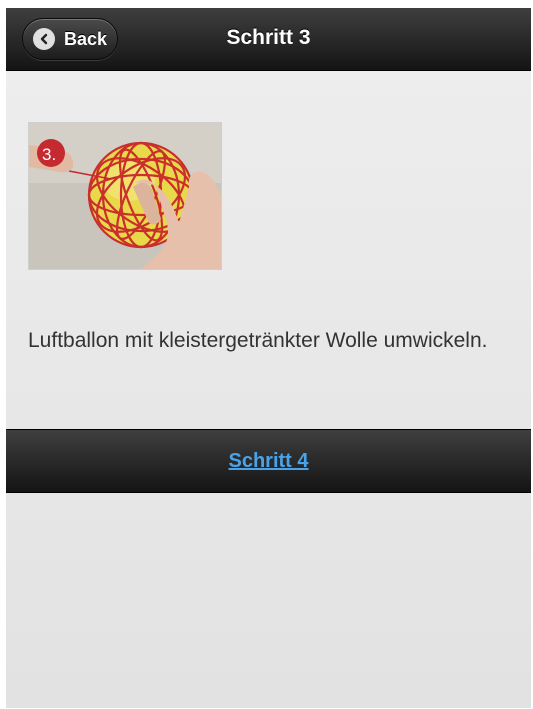 Image resolution: width=533 pixels, height=709 pixels. I want to click on header-bar: Back Schritt 3, so click(268, 39).